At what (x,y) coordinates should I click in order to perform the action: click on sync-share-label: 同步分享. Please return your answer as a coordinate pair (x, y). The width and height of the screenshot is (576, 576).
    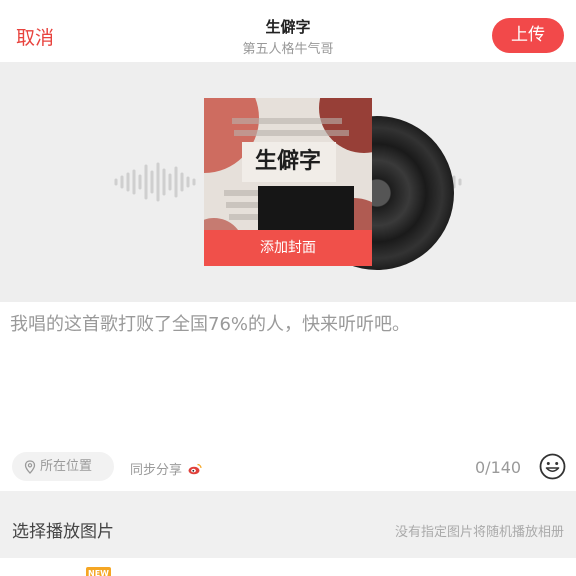
    Looking at the image, I should click on (156, 470).